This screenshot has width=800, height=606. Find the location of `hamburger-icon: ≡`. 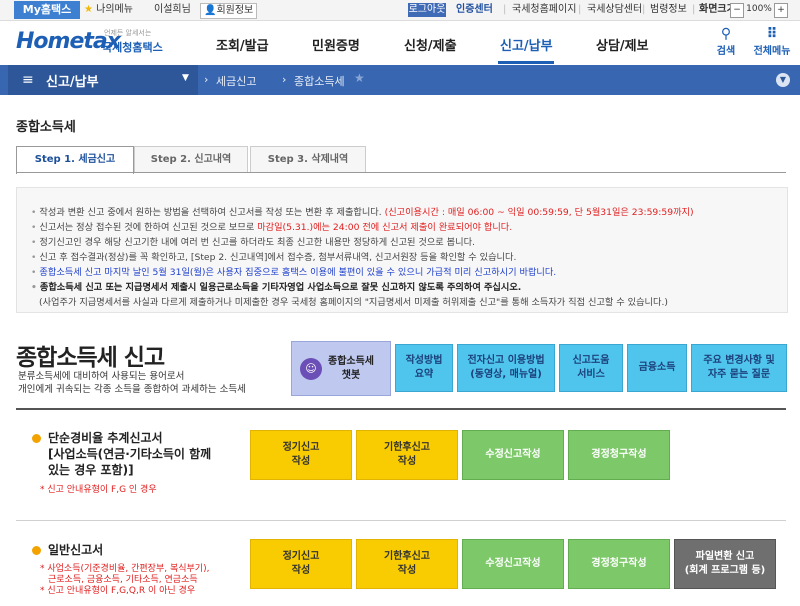

hamburger-icon: ≡ is located at coordinates (28, 80).